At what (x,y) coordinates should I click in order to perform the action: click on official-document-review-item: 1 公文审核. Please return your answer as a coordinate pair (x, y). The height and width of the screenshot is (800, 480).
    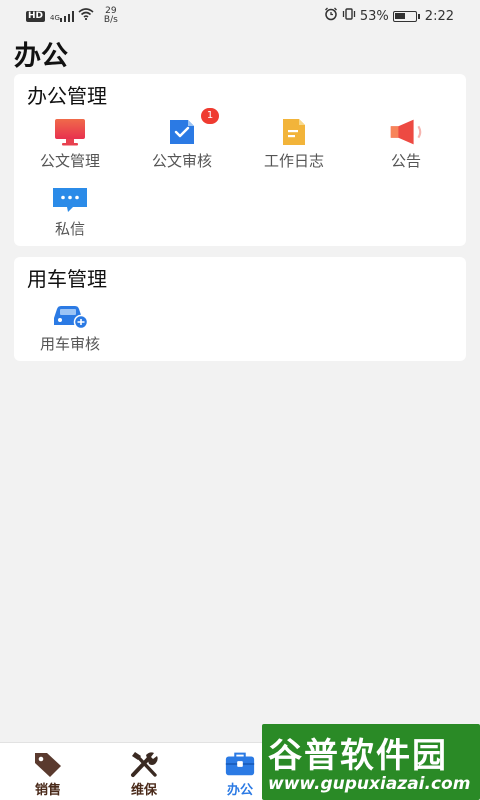
    Looking at the image, I should click on (182, 142).